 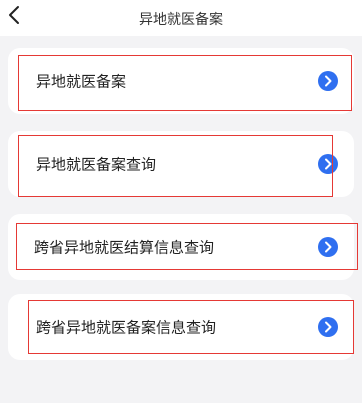 What do you see at coordinates (124, 247) in the screenshot?
I see `menu-item-label: 跨省异地就医结算信息查询` at bounding box center [124, 247].